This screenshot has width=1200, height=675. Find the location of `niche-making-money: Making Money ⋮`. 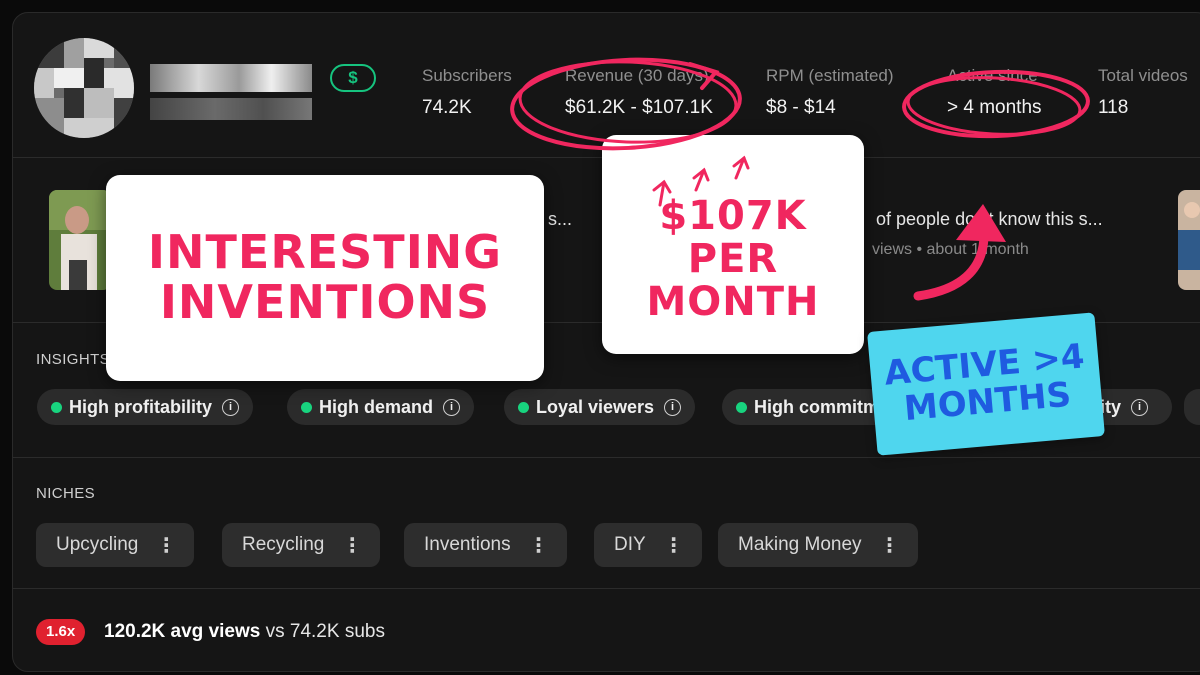

niche-making-money: Making Money ⋮ is located at coordinates (818, 545).